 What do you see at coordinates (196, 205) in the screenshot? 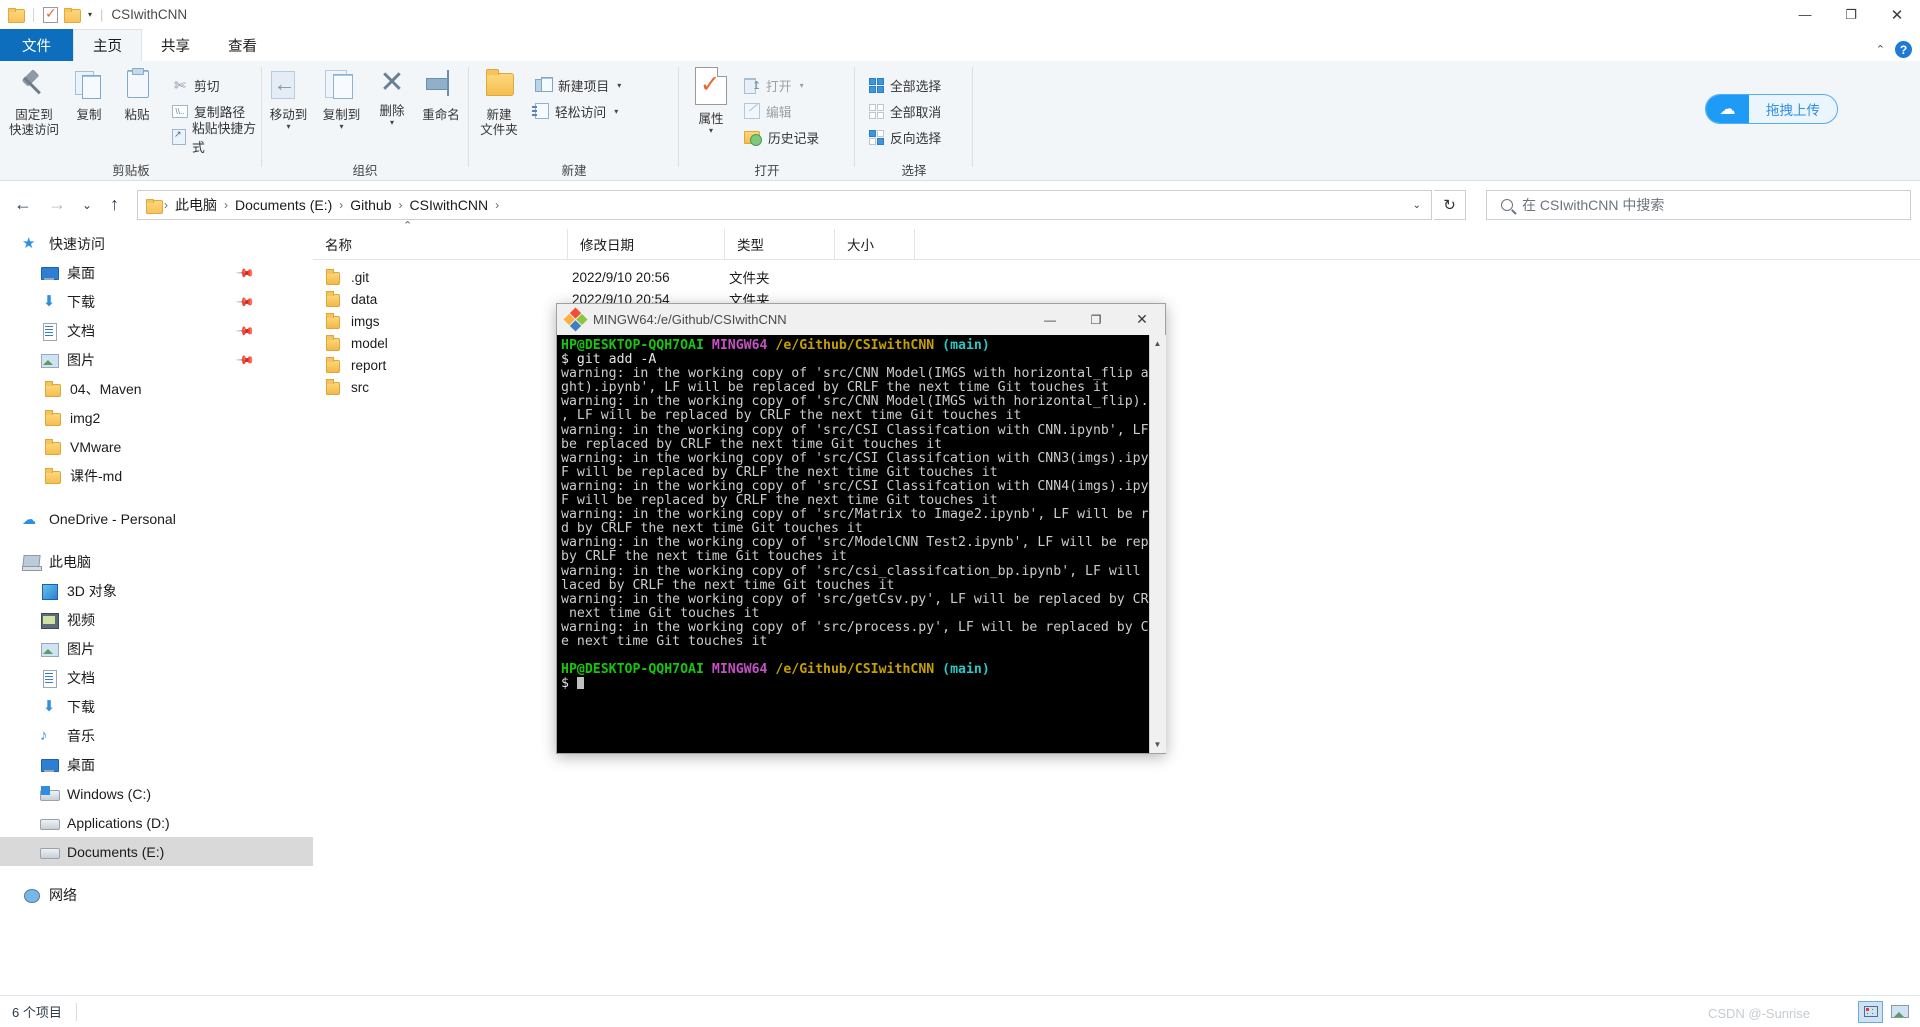
I see `breadcrumb-this-pc: 此电脑` at bounding box center [196, 205].